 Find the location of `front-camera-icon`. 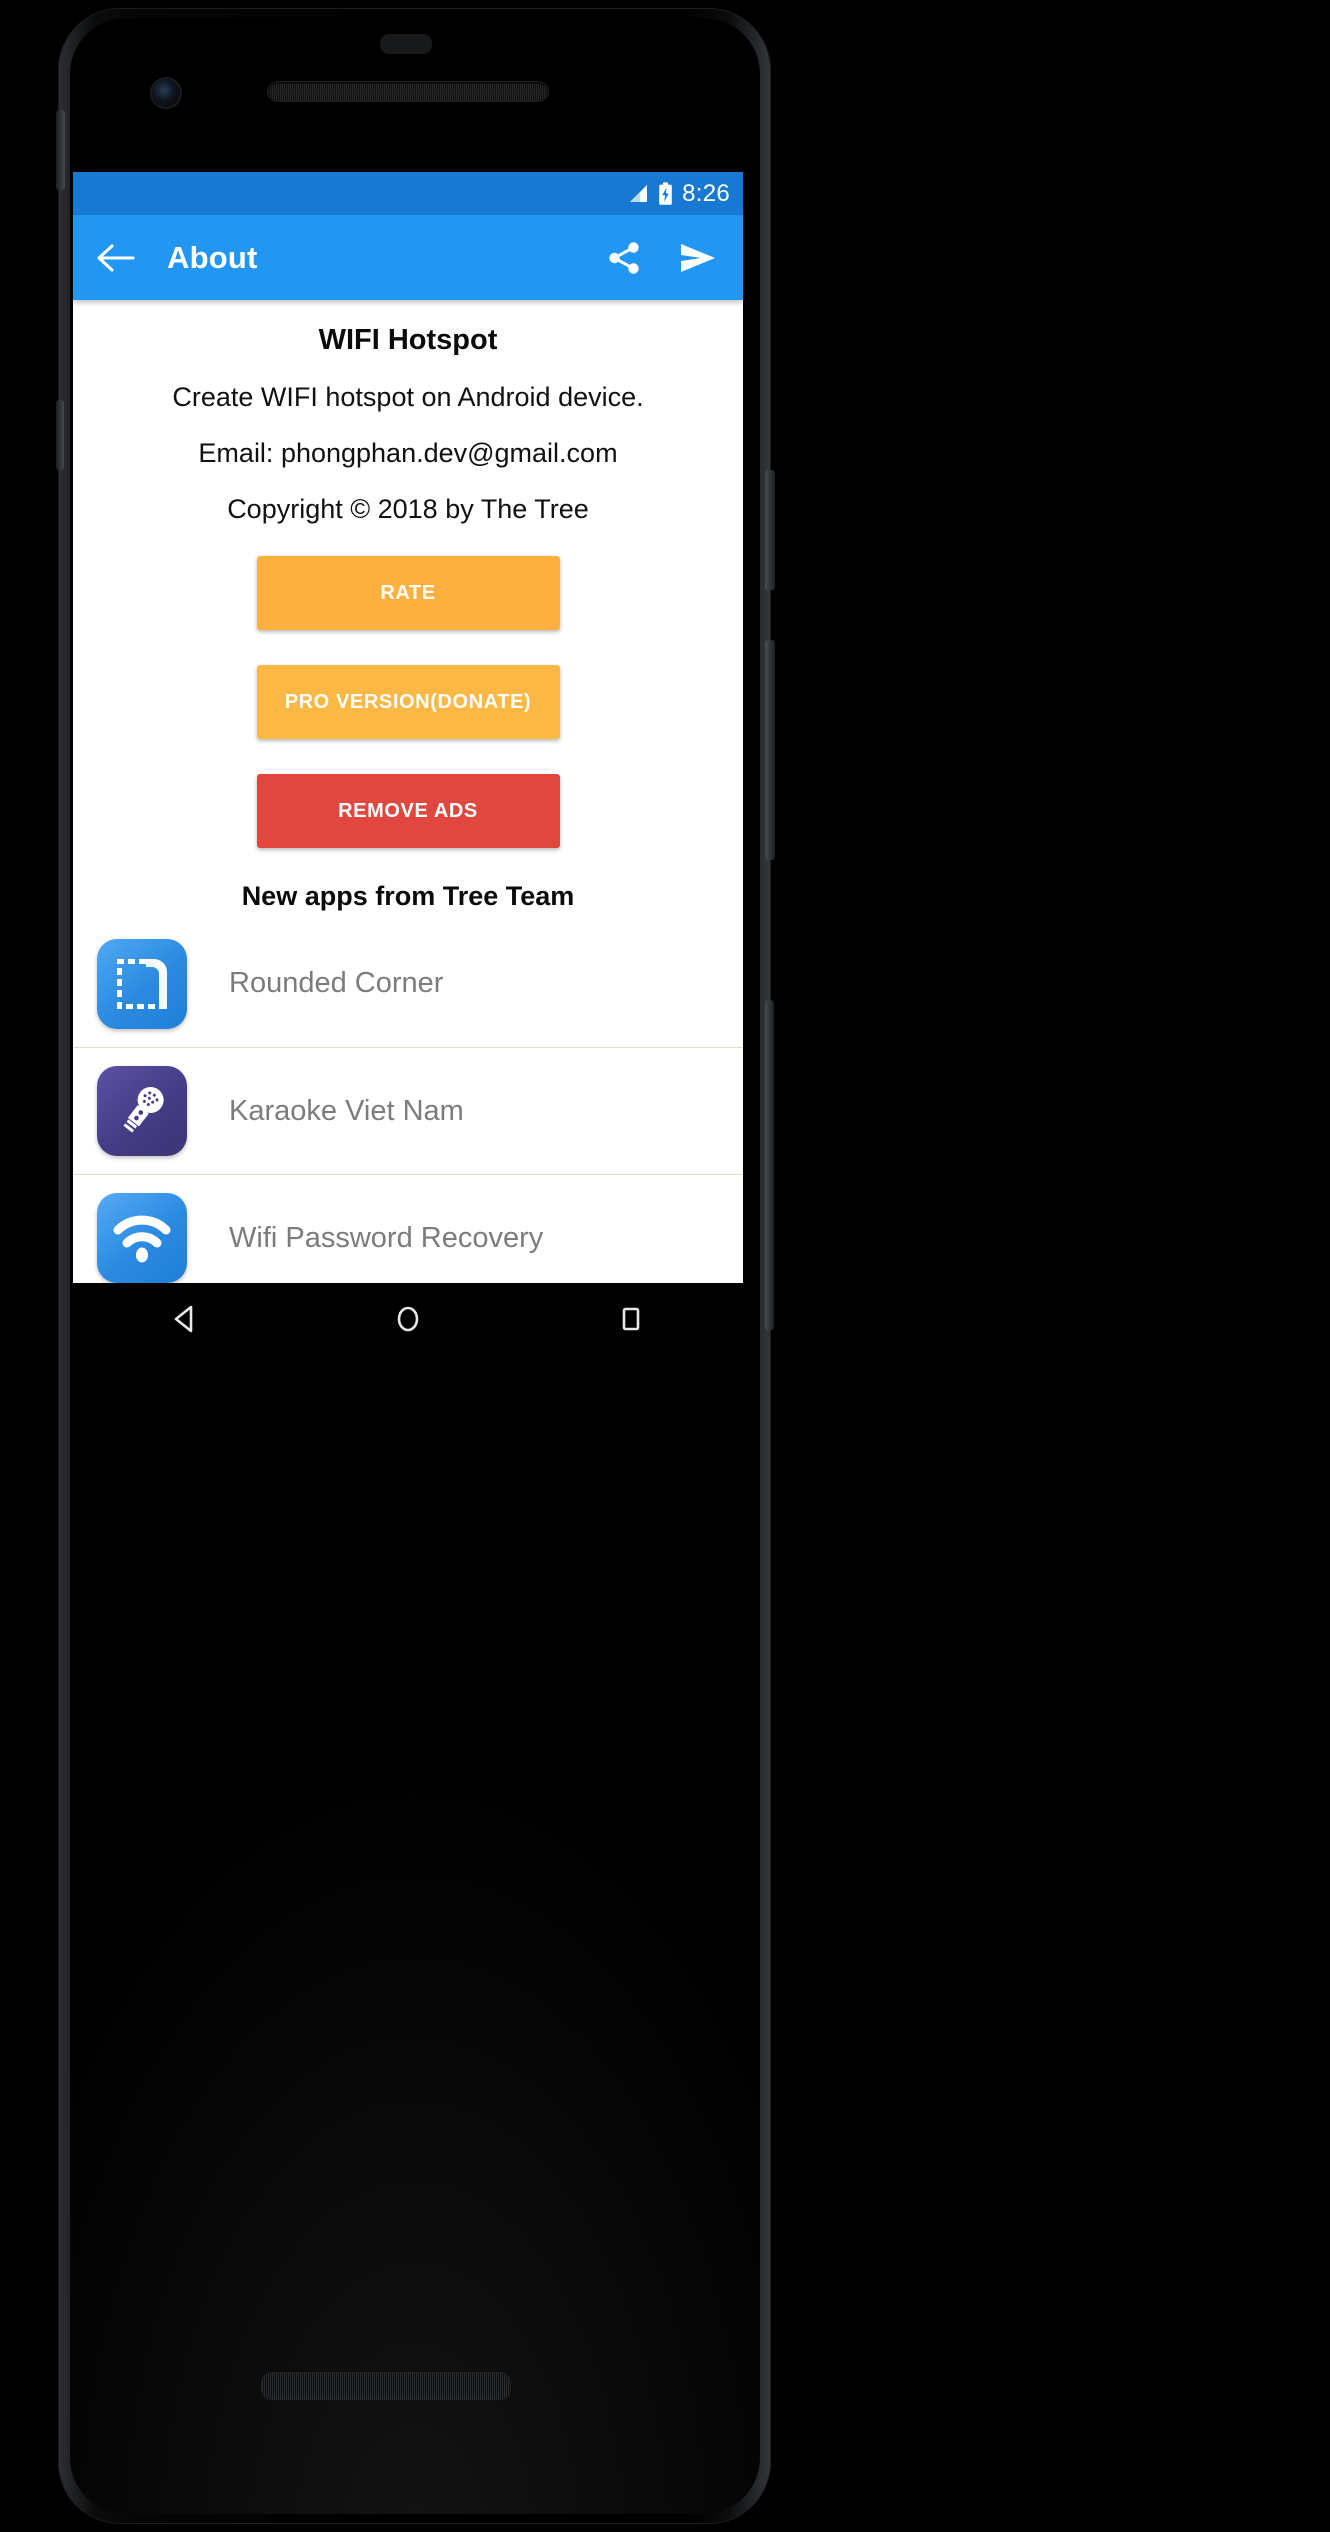

front-camera-icon is located at coordinates (166, 93).